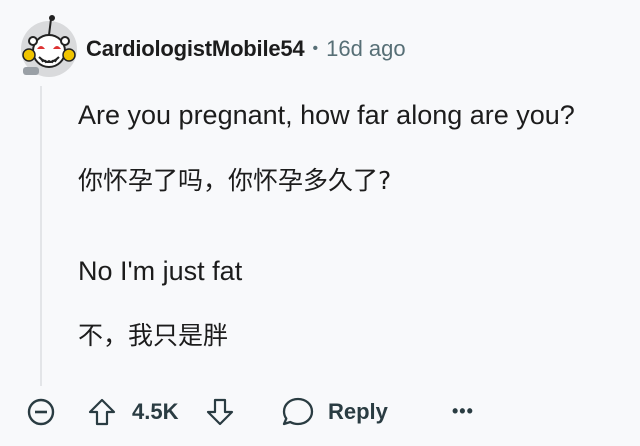 The height and width of the screenshot is (446, 640). I want to click on comment-line-3: No I'm just fat, so click(160, 271).